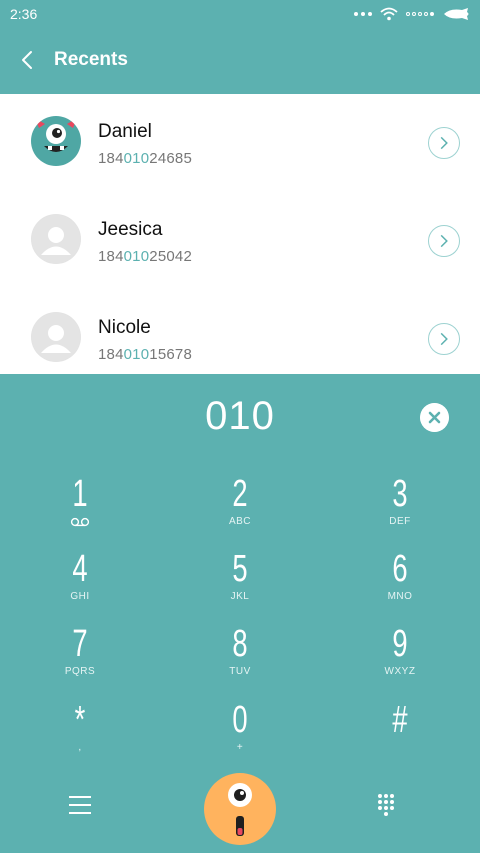  Describe the element at coordinates (240, 521) in the screenshot. I see `key-letters: ABC` at that location.